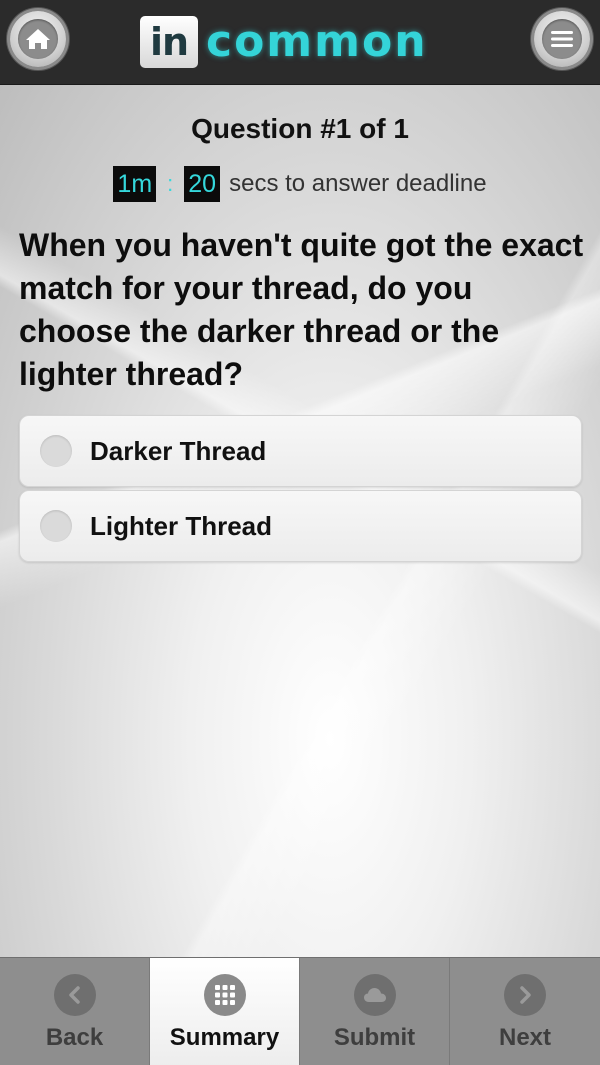 The image size is (600, 1065). Describe the element at coordinates (224, 995) in the screenshot. I see `grid-icon` at that location.